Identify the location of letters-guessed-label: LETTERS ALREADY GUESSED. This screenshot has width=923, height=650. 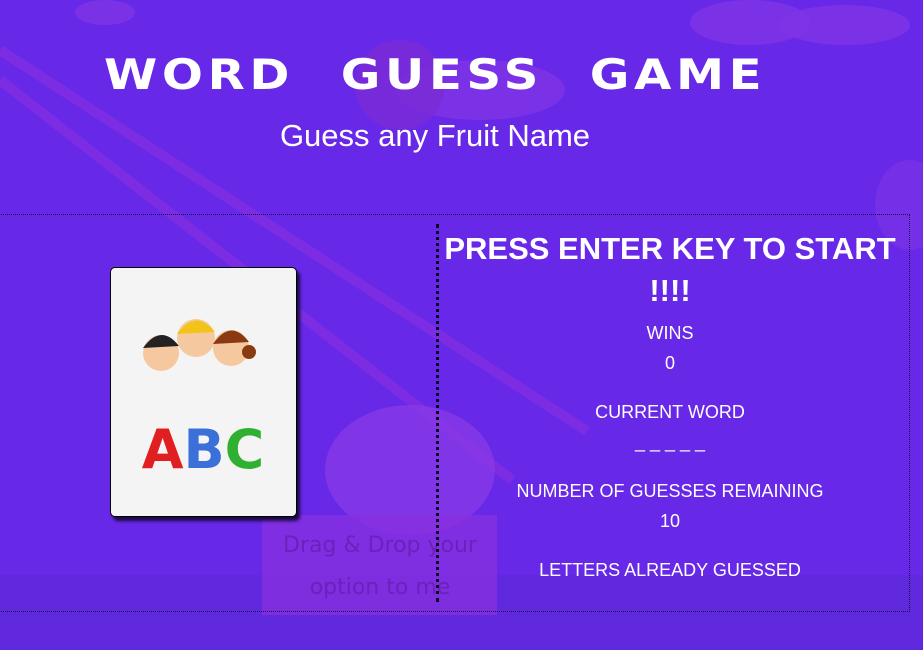
(670, 570).